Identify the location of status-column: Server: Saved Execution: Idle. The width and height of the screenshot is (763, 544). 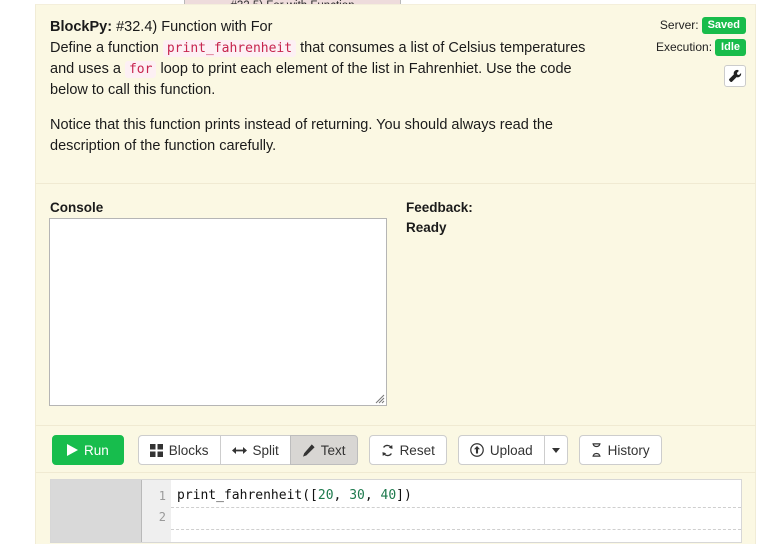
(661, 56).